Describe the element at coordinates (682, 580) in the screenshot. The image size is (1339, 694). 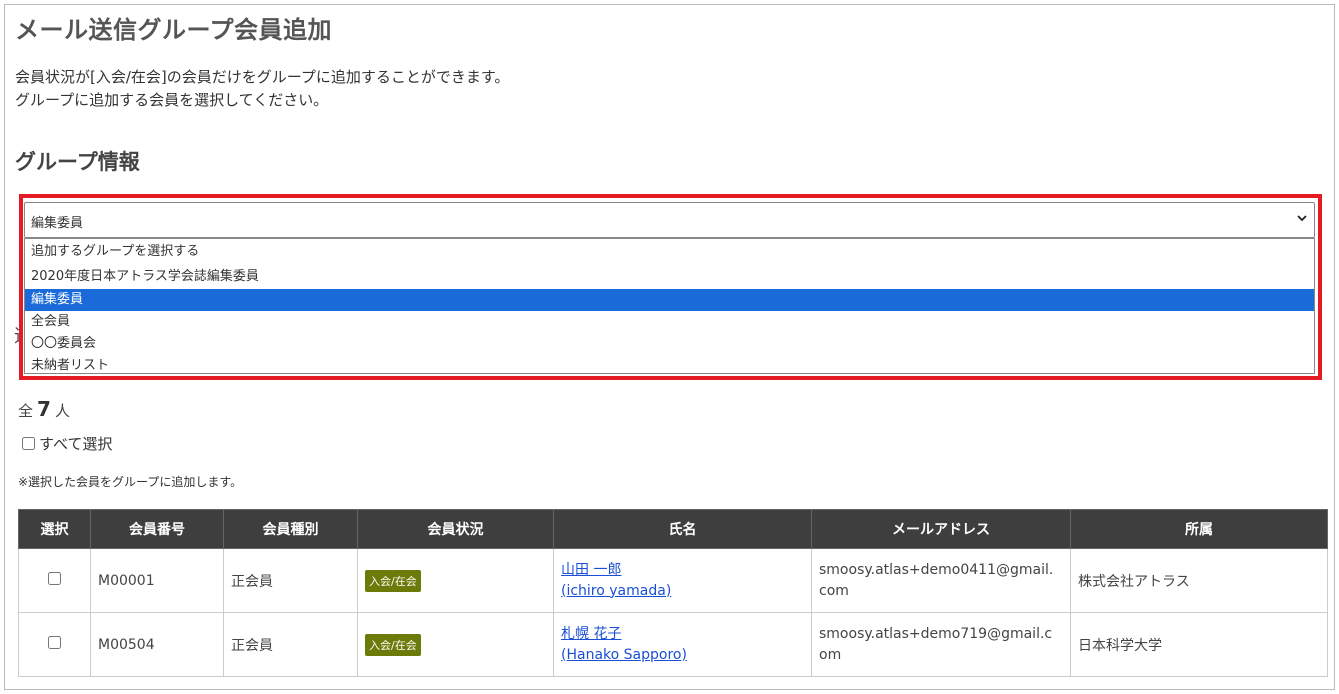
I see `member-name-cell: 山田 一郎 (ichiro yamada)` at that location.